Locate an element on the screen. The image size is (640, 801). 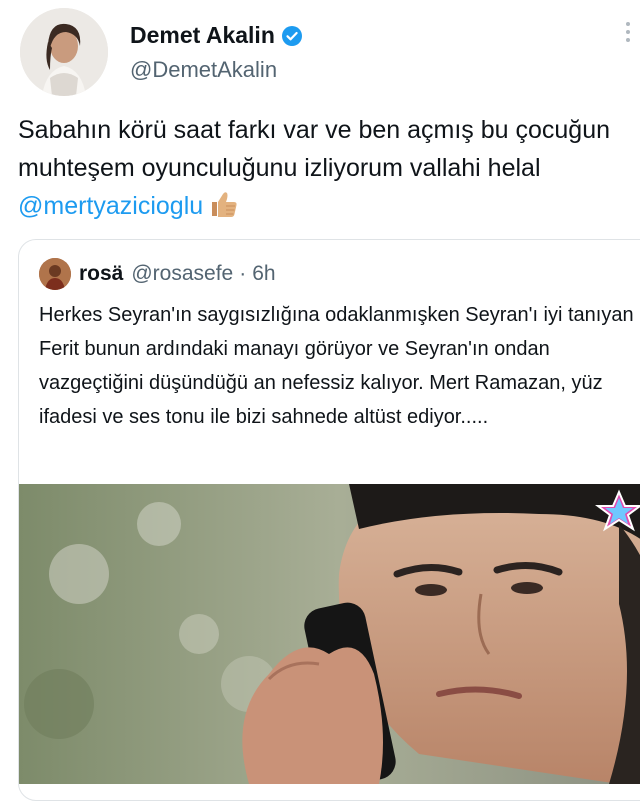
quoted-header: rosä @rosasefe · 6h is located at coordinates (157, 274).